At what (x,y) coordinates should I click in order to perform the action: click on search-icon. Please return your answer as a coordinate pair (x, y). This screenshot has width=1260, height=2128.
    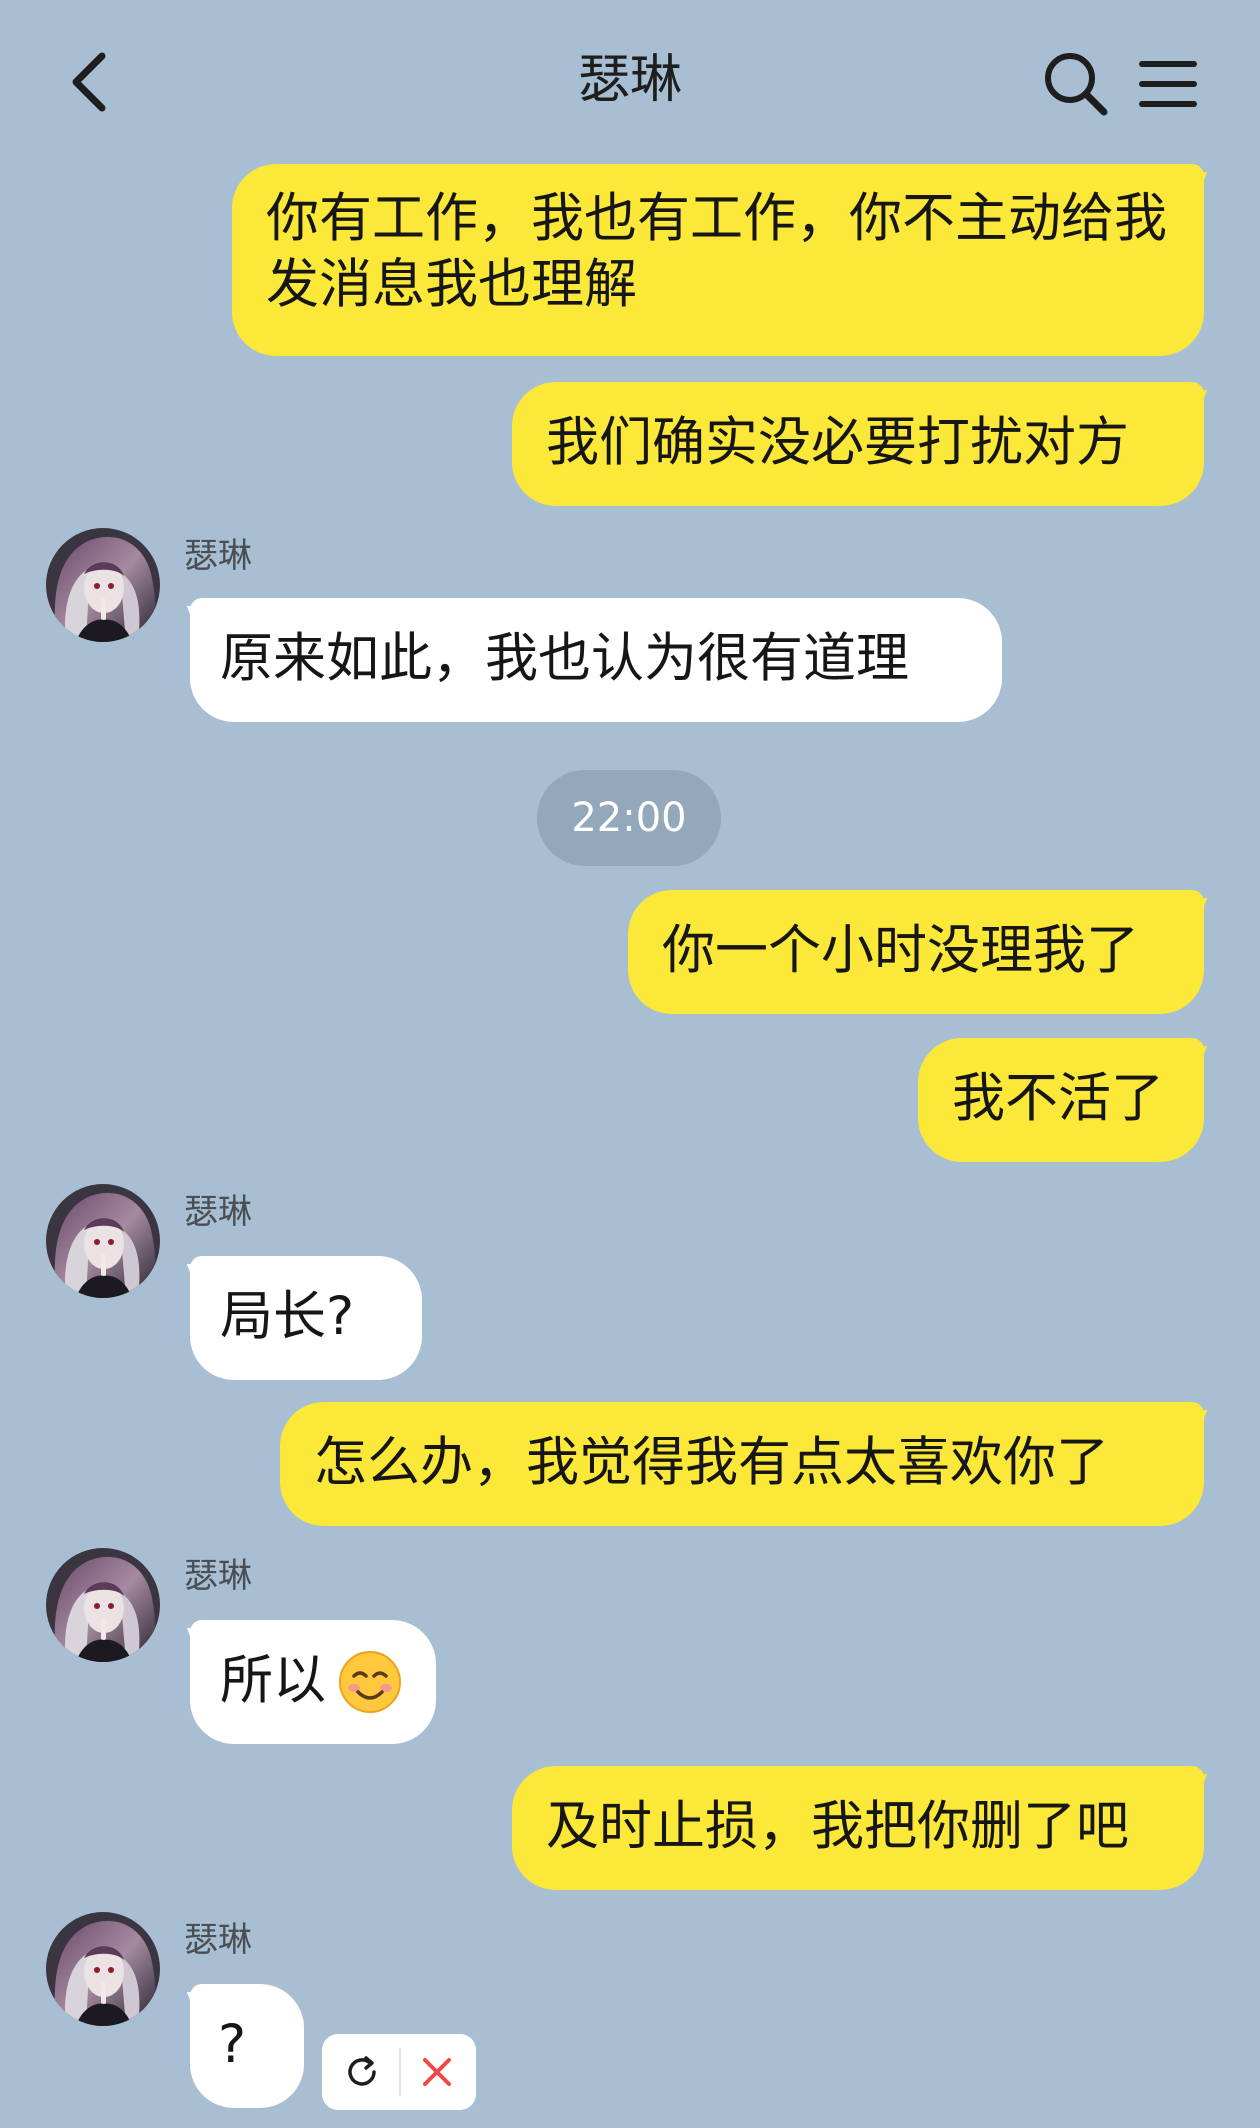
    Looking at the image, I should click on (1076, 84).